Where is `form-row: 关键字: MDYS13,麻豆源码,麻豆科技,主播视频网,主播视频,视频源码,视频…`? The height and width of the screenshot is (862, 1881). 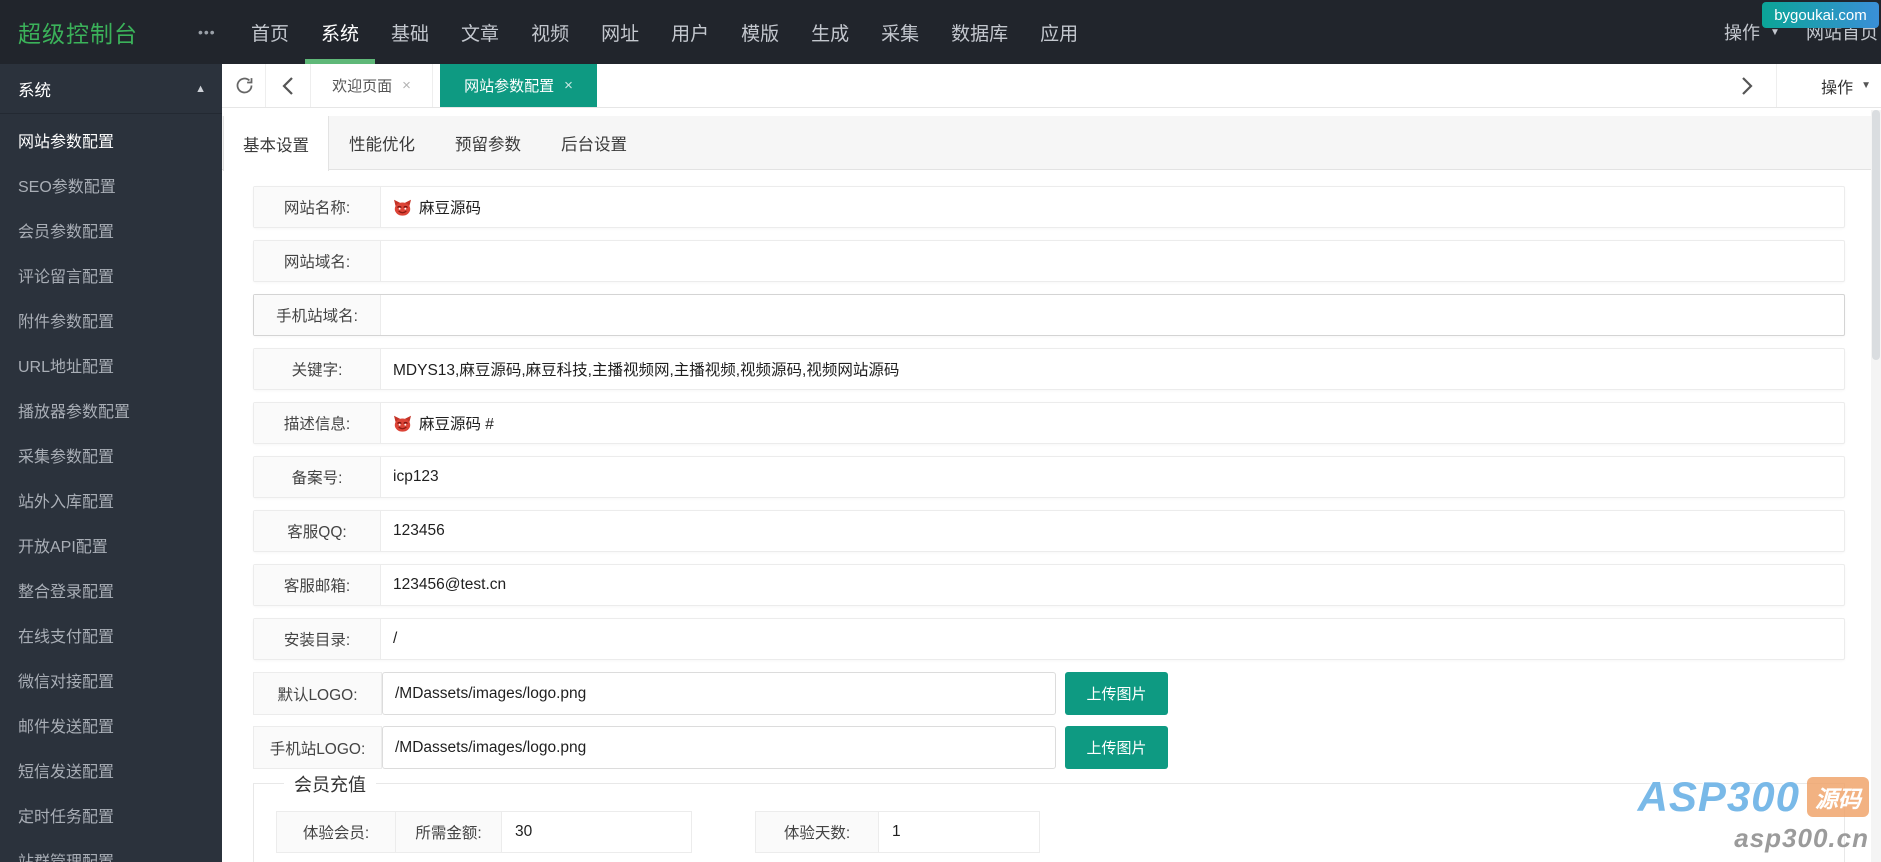 form-row: 关键字: MDYS13,麻豆源码,麻豆科技,主播视频网,主播视频,视频源码,视频… is located at coordinates (1049, 369).